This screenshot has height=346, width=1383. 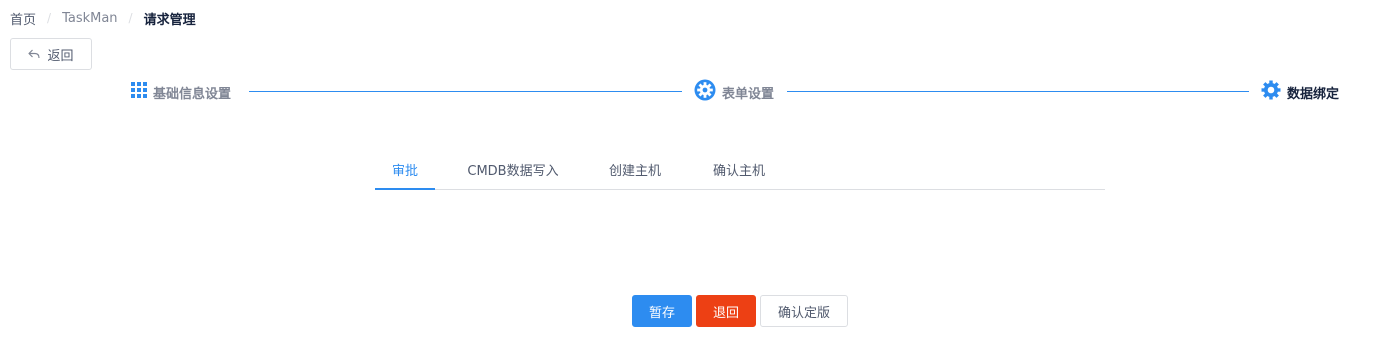 I want to click on tab-confirm-host: 确认主机, so click(x=739, y=173).